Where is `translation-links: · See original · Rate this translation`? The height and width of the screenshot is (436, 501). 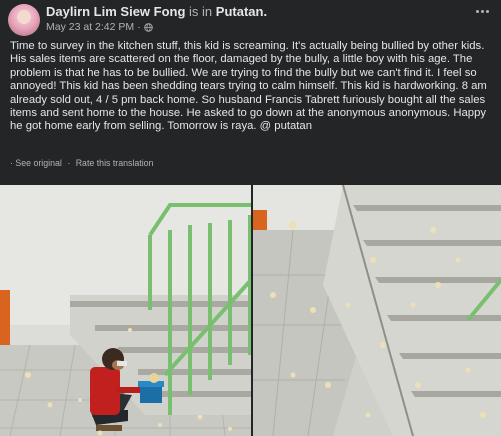
translation-links: · See original · Rate this translation is located at coordinates (81, 163).